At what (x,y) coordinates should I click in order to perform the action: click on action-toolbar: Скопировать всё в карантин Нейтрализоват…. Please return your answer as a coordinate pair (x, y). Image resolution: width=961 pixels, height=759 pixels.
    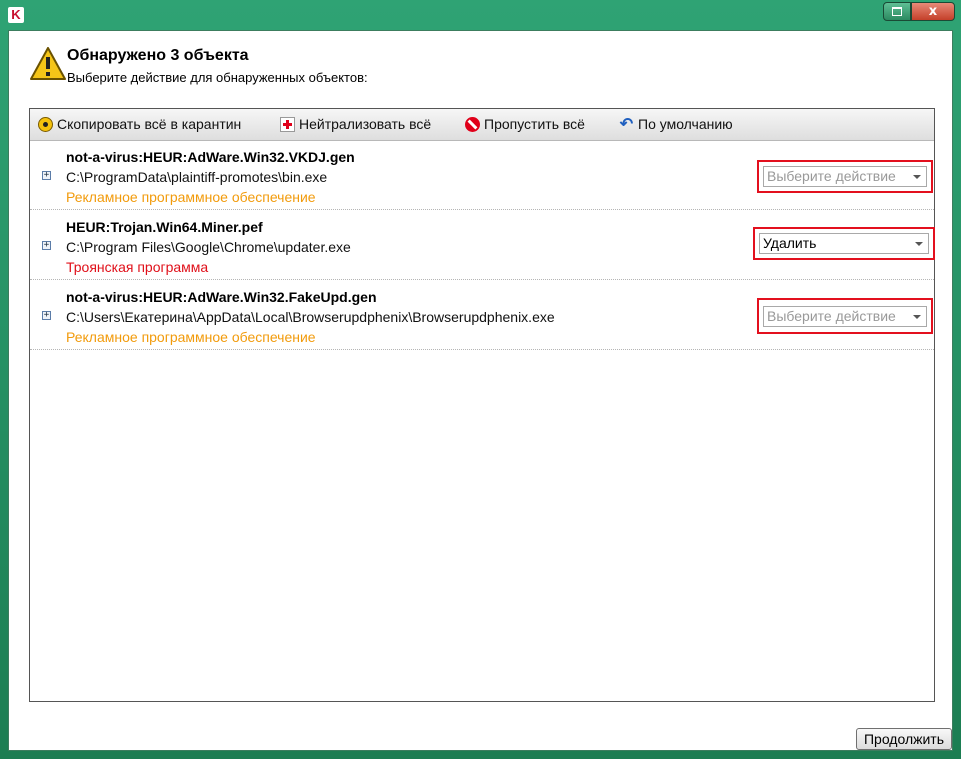
    Looking at the image, I should click on (482, 125).